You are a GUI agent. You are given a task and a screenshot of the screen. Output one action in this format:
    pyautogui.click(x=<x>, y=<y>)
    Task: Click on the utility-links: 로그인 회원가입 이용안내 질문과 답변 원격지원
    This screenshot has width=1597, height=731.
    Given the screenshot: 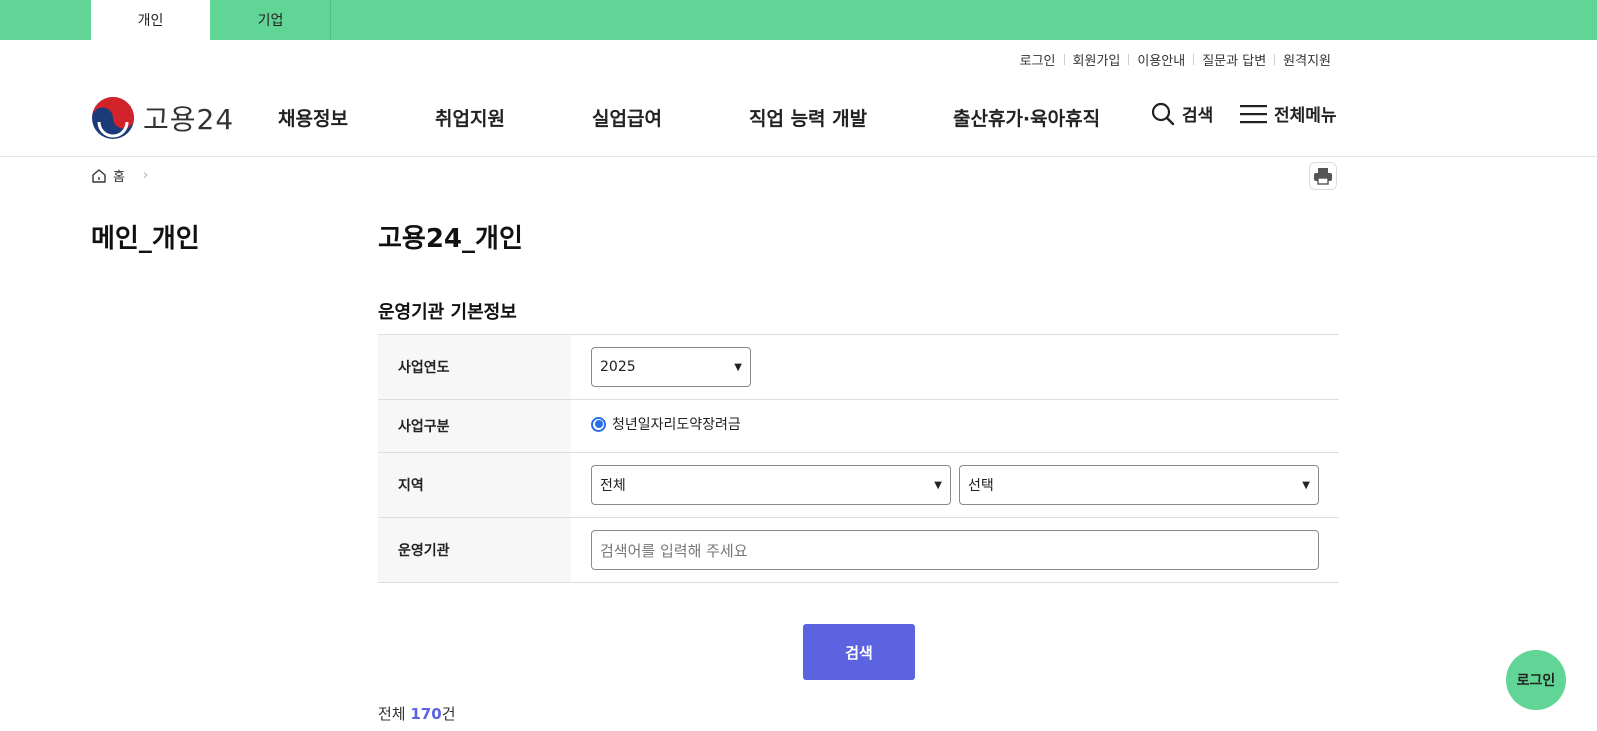 What is the action you would take?
    pyautogui.click(x=1175, y=59)
    